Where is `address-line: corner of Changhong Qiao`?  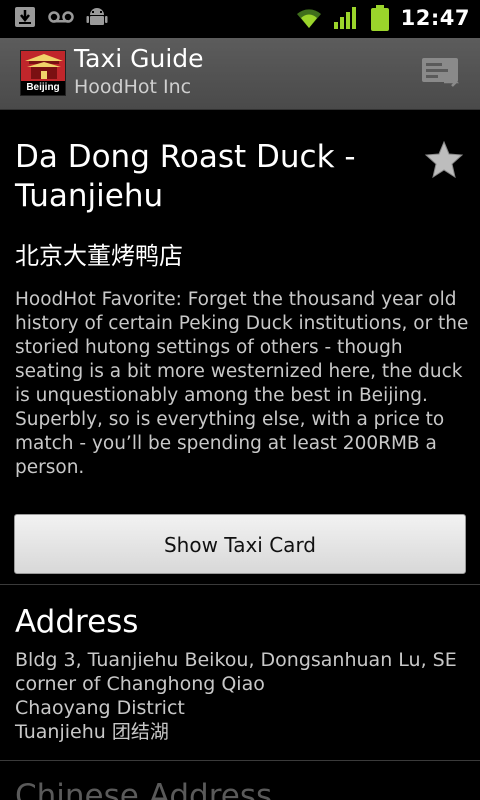
address-line: corner of Changhong Qiao is located at coordinates (140, 684).